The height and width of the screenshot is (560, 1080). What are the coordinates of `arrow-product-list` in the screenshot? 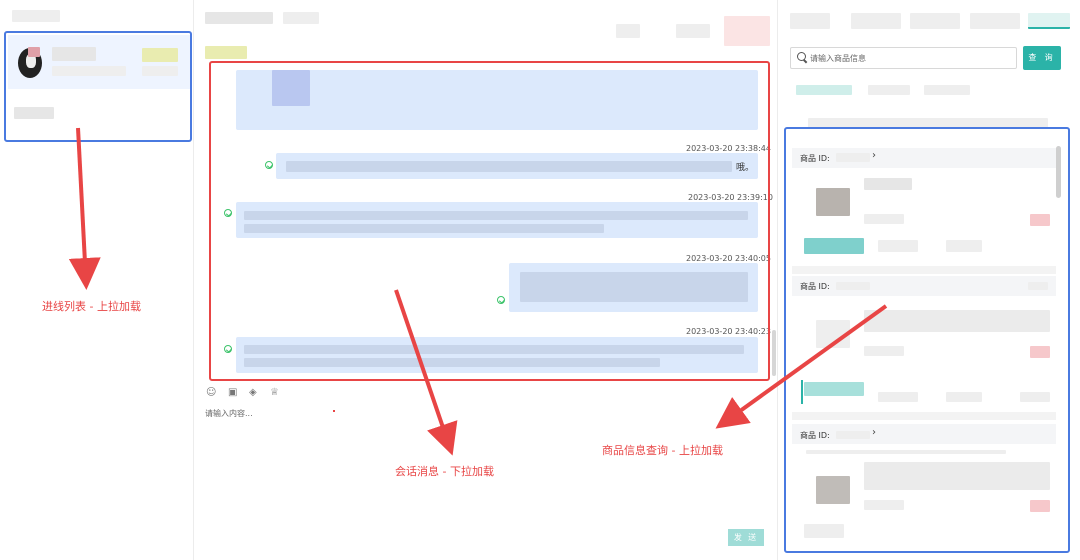 It's located at (801, 366).